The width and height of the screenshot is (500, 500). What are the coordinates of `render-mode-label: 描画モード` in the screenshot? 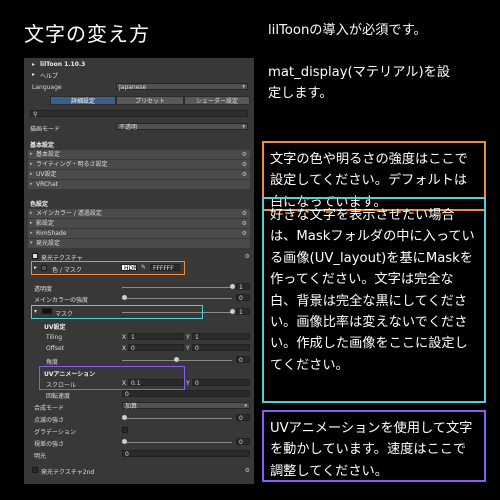 It's located at (45, 129).